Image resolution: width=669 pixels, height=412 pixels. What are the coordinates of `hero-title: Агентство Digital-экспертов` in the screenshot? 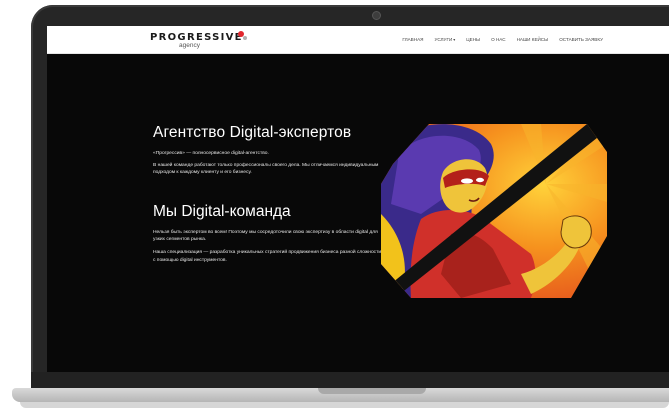 It's located at (252, 132).